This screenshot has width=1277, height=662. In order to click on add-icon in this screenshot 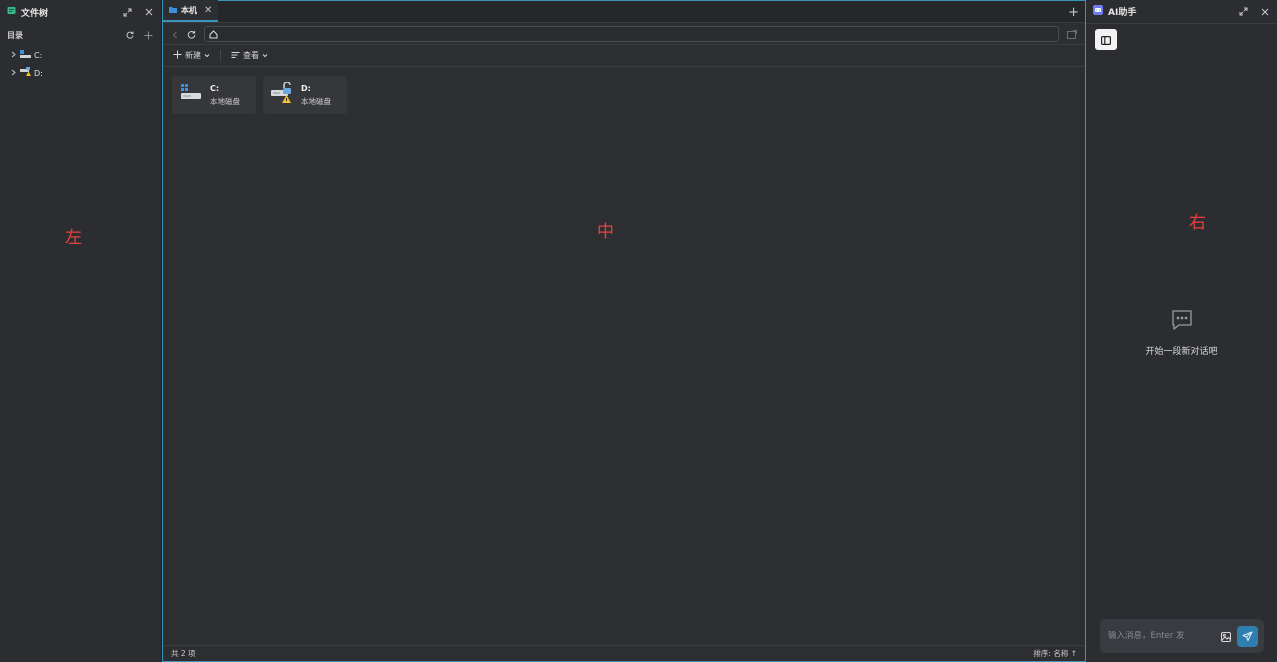, I will do `click(148, 35)`.